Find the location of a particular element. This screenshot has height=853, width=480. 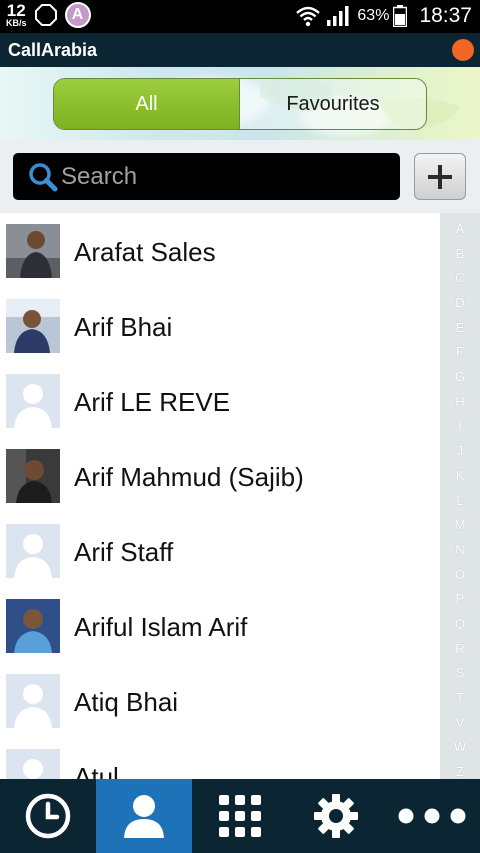

status-dot-icon is located at coordinates (463, 50).